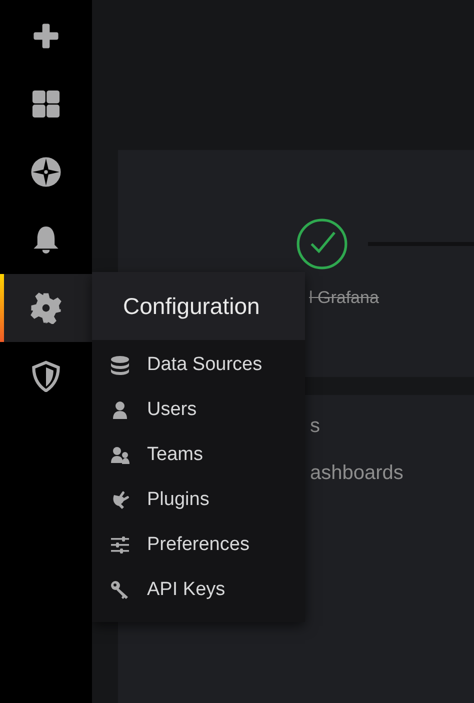 This screenshot has height=703, width=474. I want to click on menu-item: Data Sources, so click(204, 365).